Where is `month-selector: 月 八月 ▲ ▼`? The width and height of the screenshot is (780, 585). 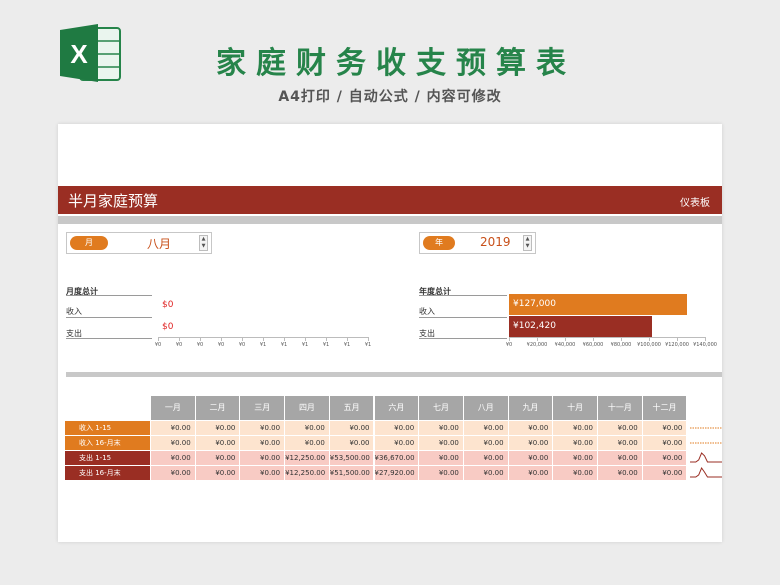
month-selector: 月 八月 ▲ ▼ is located at coordinates (139, 243).